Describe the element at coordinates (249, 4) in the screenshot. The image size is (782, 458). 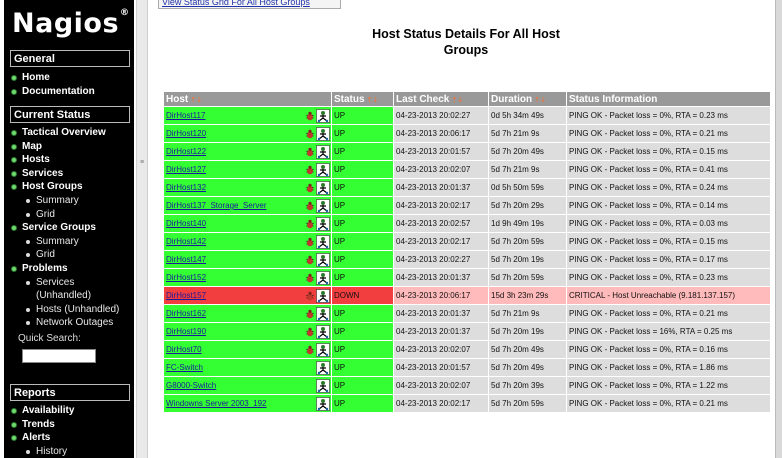
I see `view-status-grid-link: View Status Grid For All Host Groups` at that location.